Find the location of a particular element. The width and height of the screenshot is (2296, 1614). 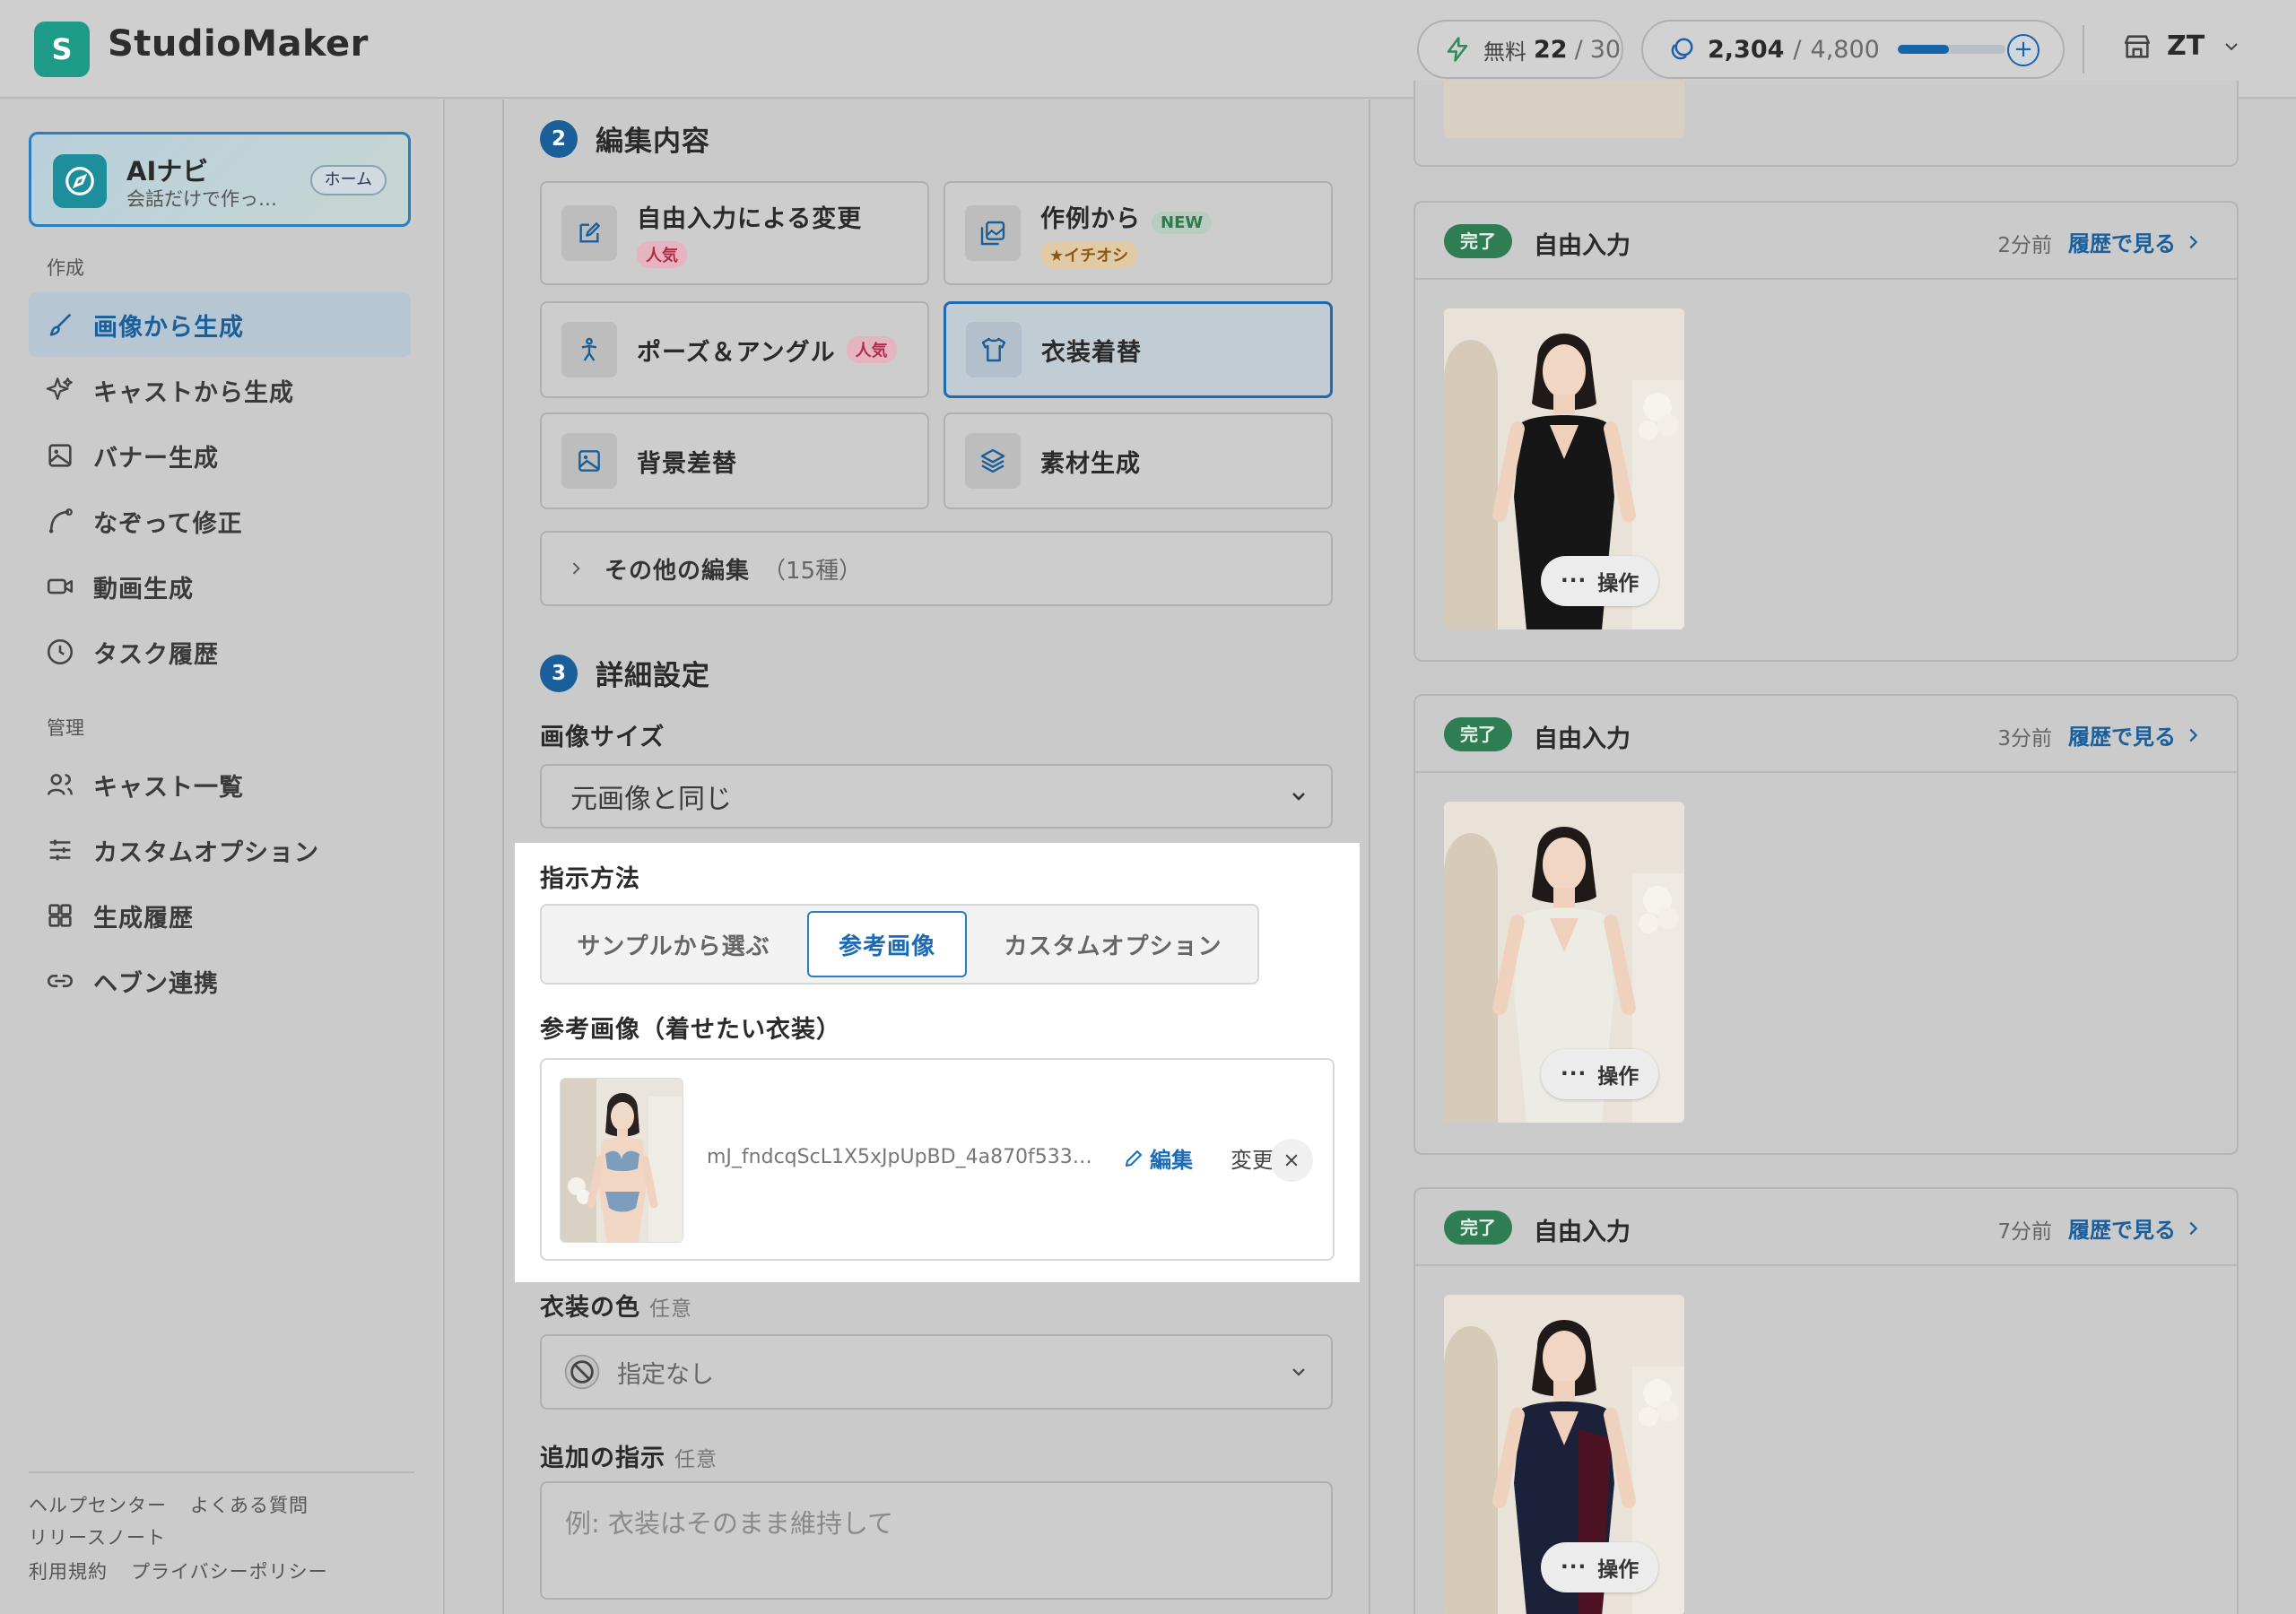

sidebar-item-generation-history: 生成履歴 is located at coordinates (220, 915).